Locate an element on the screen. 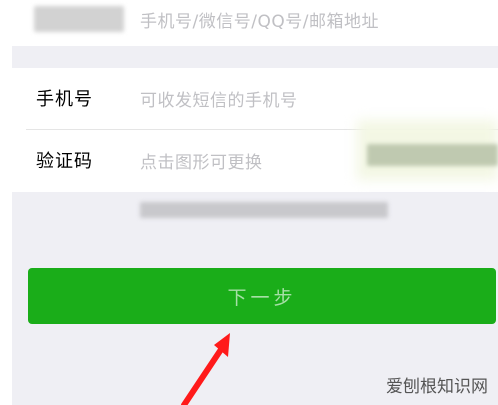 This screenshot has height=405, width=498. phone-label: 手机号 is located at coordinates (64, 99).